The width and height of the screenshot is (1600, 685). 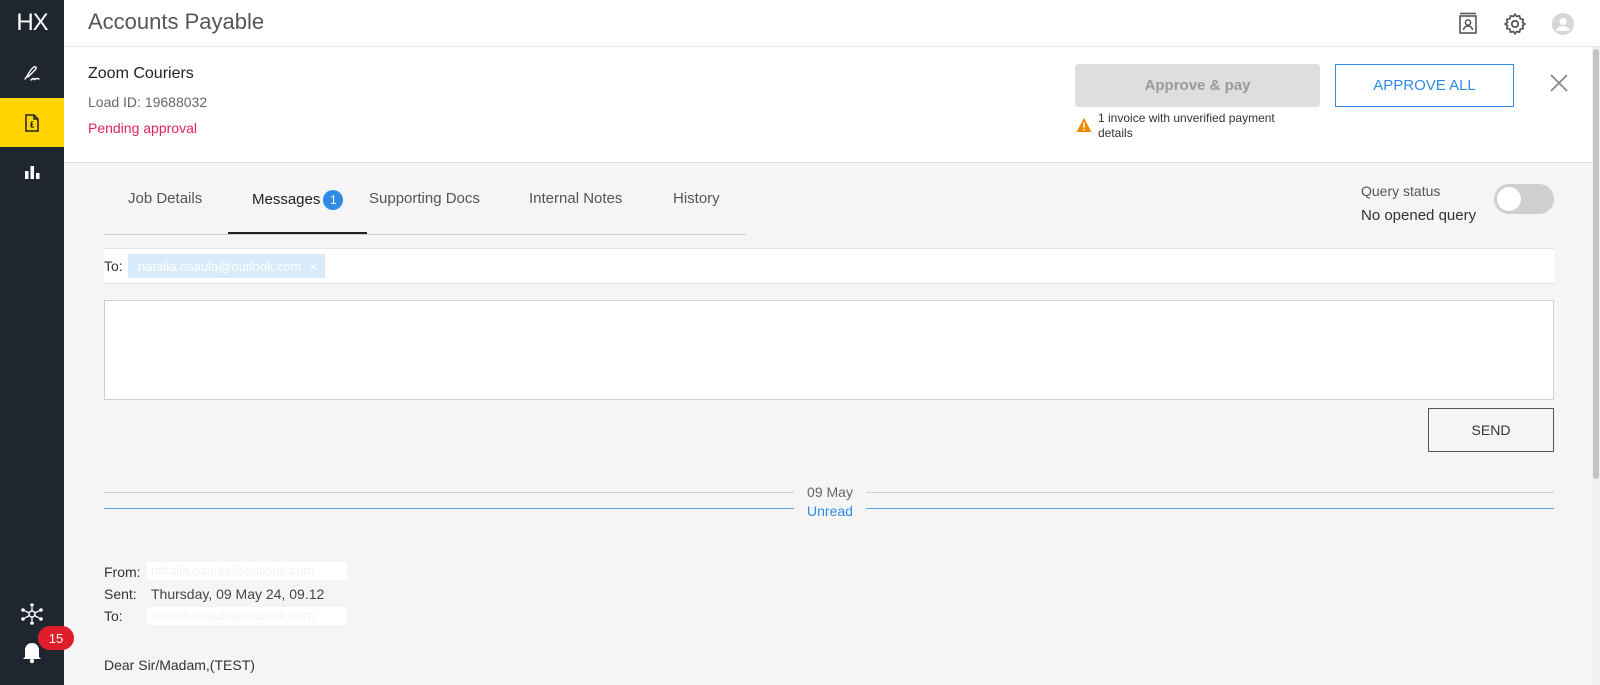 What do you see at coordinates (1401, 191) in the screenshot?
I see `query-status-label: Query status` at bounding box center [1401, 191].